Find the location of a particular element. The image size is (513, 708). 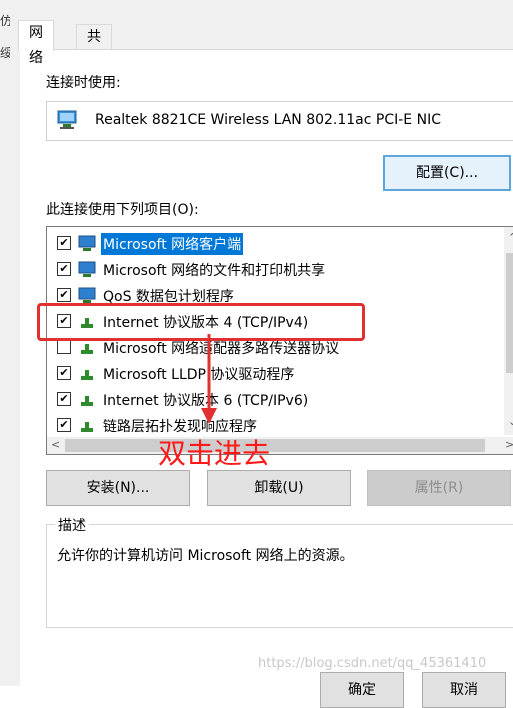

list-item: ✔ Microsoft 网络客户端 is located at coordinates (277, 243).